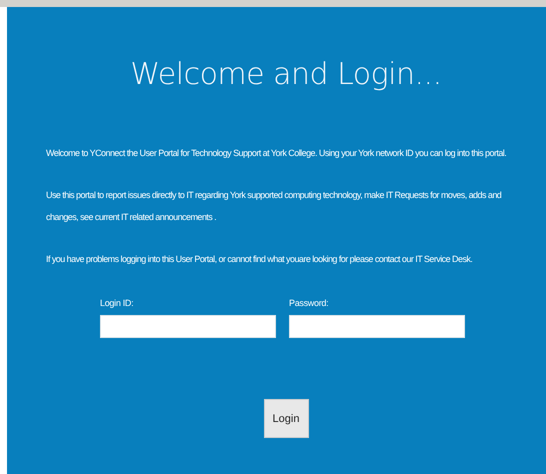 Image resolution: width=546 pixels, height=474 pixels. What do you see at coordinates (277, 153) in the screenshot?
I see `intro-paragraph: Welcome to YConnect the User Portal for Technology Support at York College. Using your York network ID you can log into this portal.` at bounding box center [277, 153].